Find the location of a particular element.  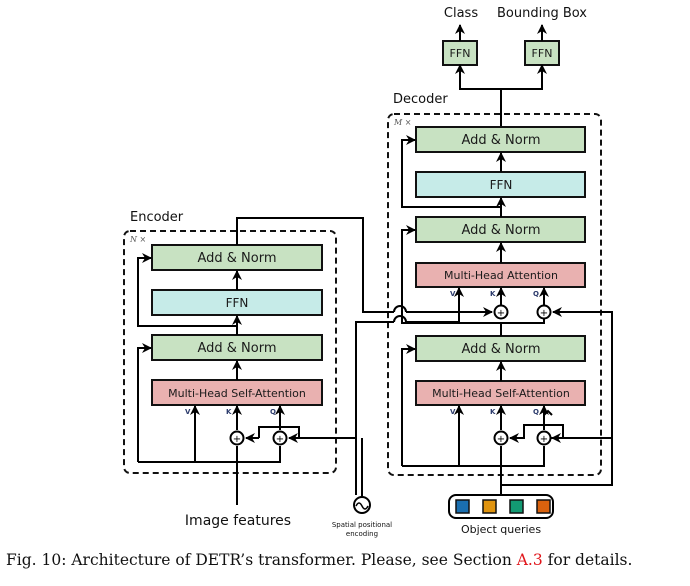

spatial-encoding-label-1: Spatial positional is located at coordinates (362, 525).